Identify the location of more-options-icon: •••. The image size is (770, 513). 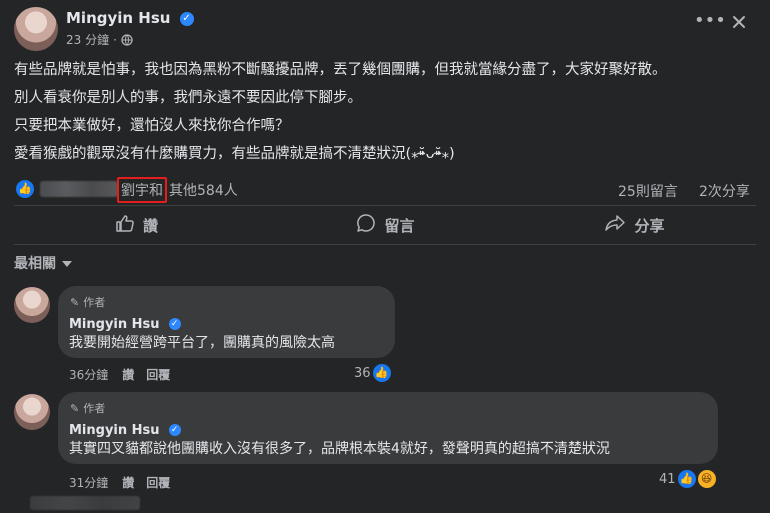
(710, 21).